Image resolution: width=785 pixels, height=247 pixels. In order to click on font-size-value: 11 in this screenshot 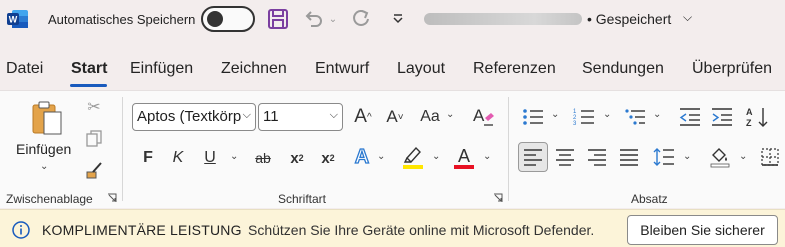, I will do `click(271, 116)`.